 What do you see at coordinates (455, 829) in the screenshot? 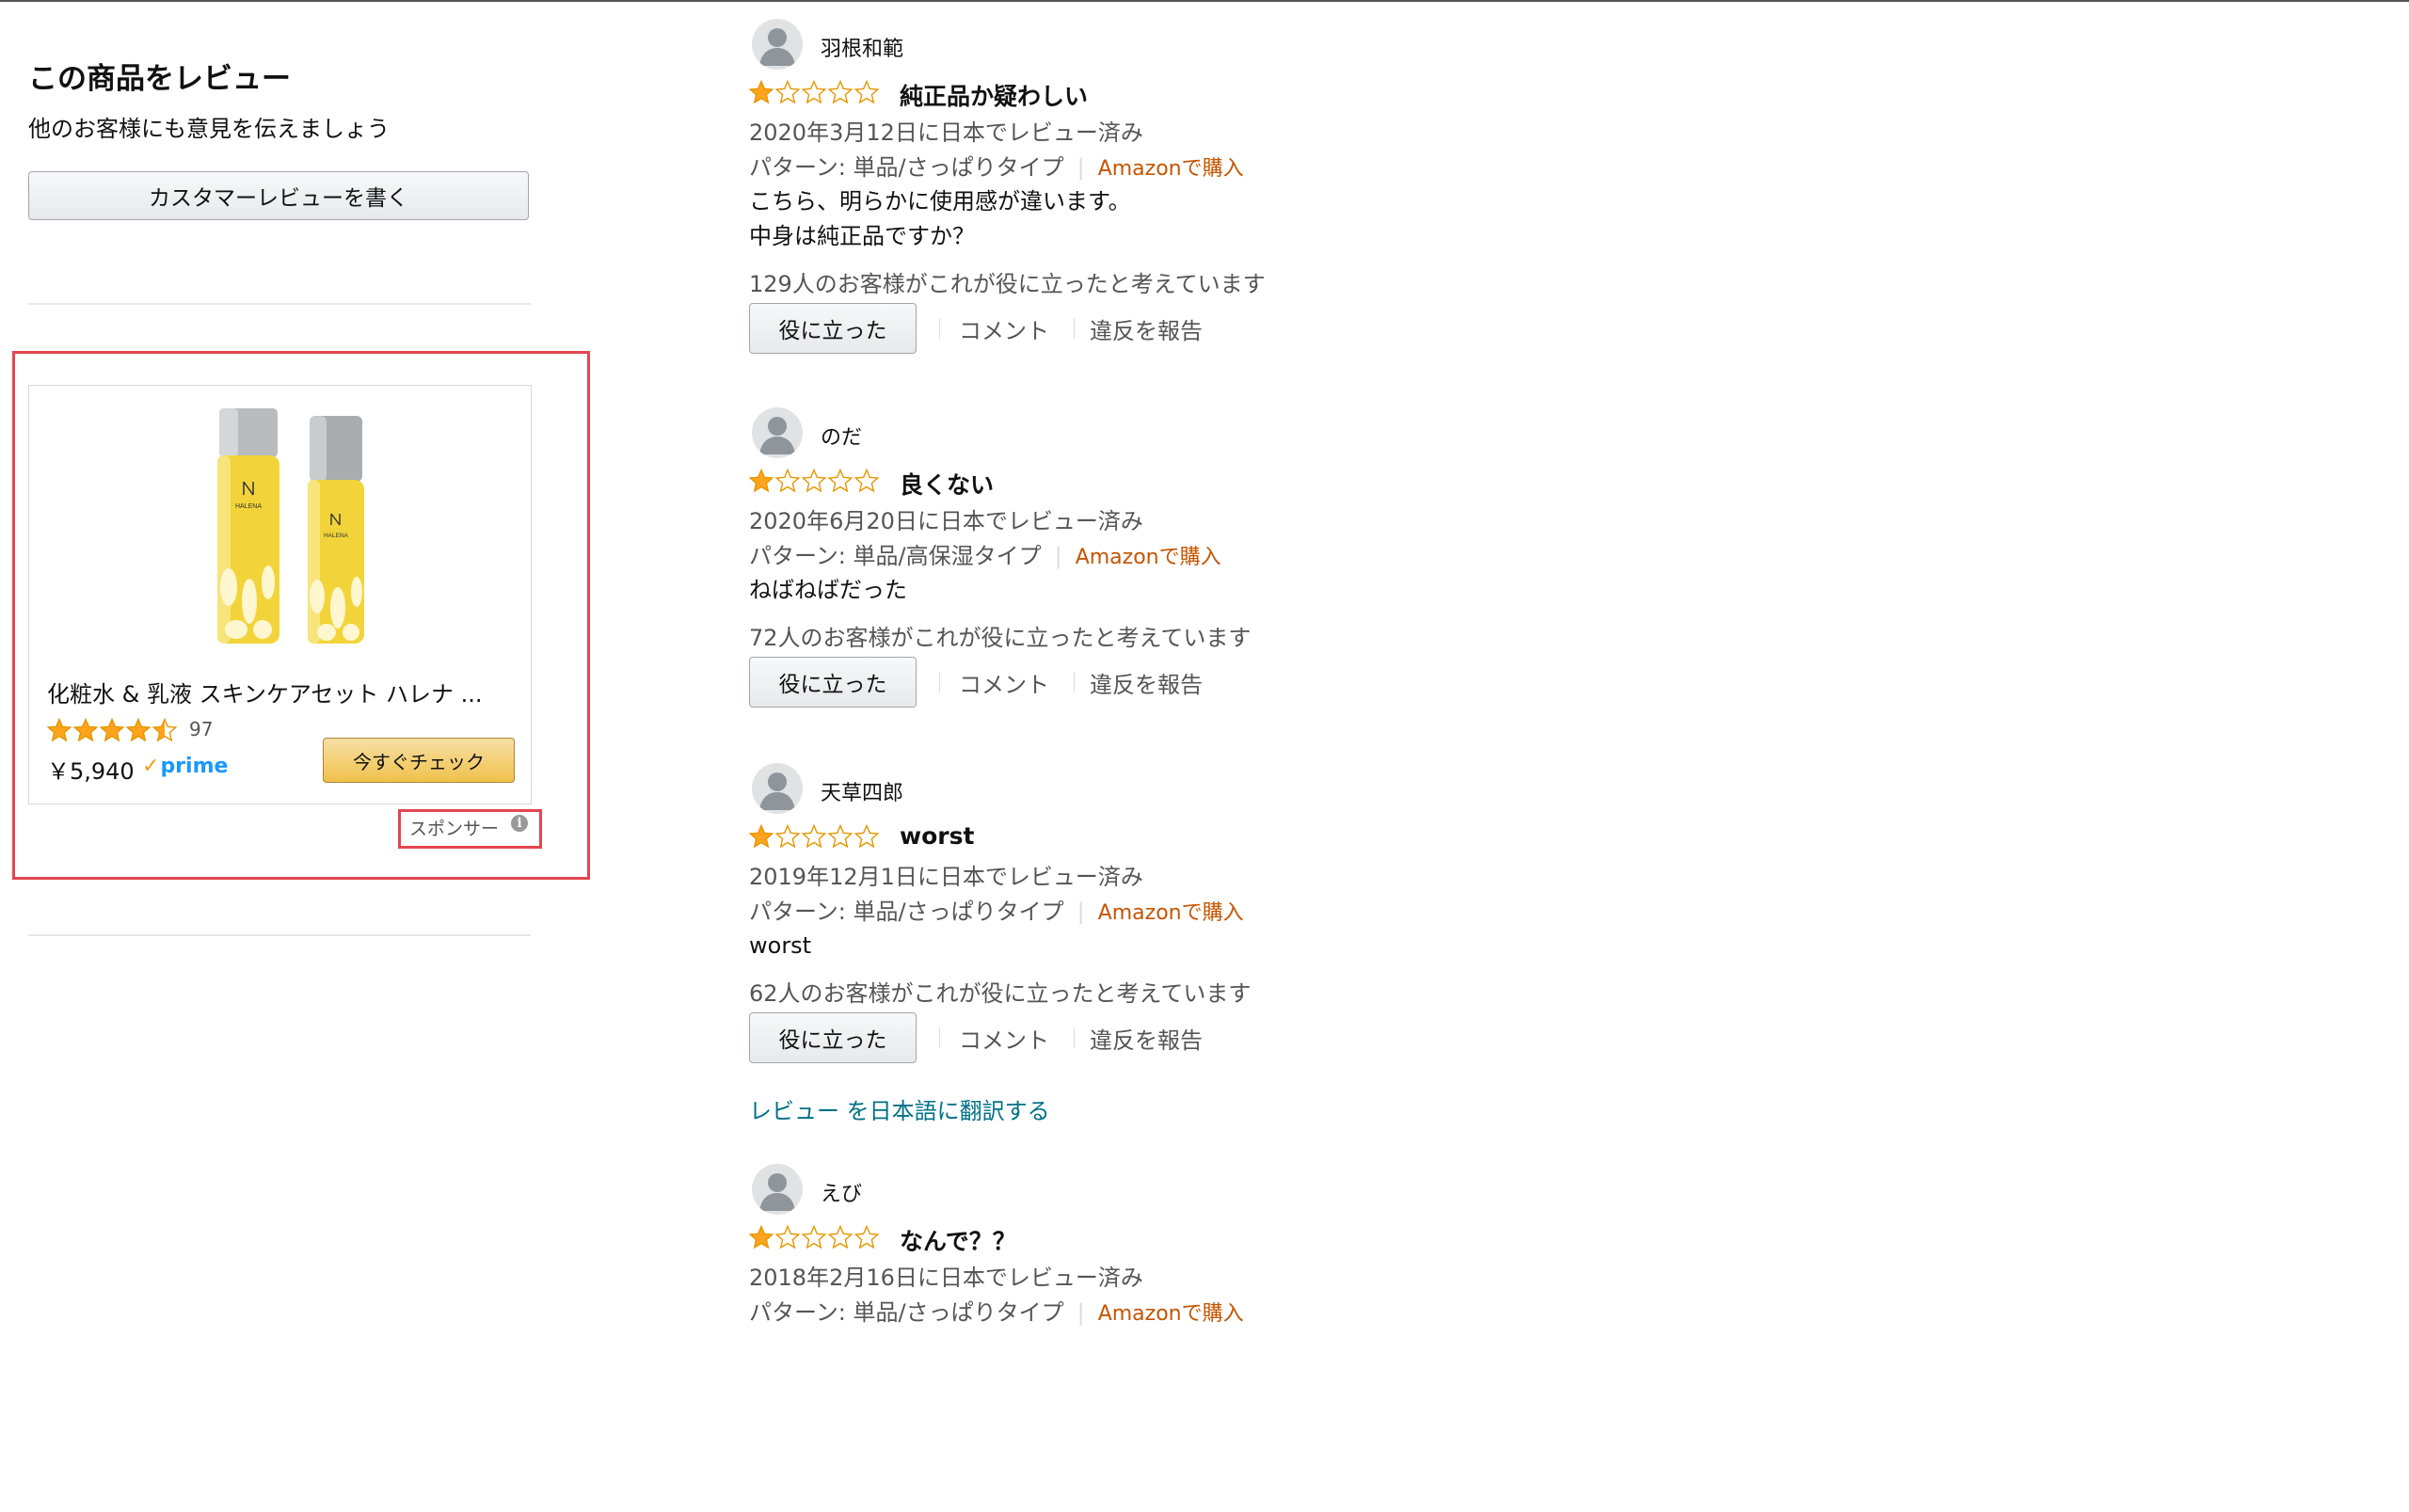
I see `sponsored-label: スポンサー` at bounding box center [455, 829].